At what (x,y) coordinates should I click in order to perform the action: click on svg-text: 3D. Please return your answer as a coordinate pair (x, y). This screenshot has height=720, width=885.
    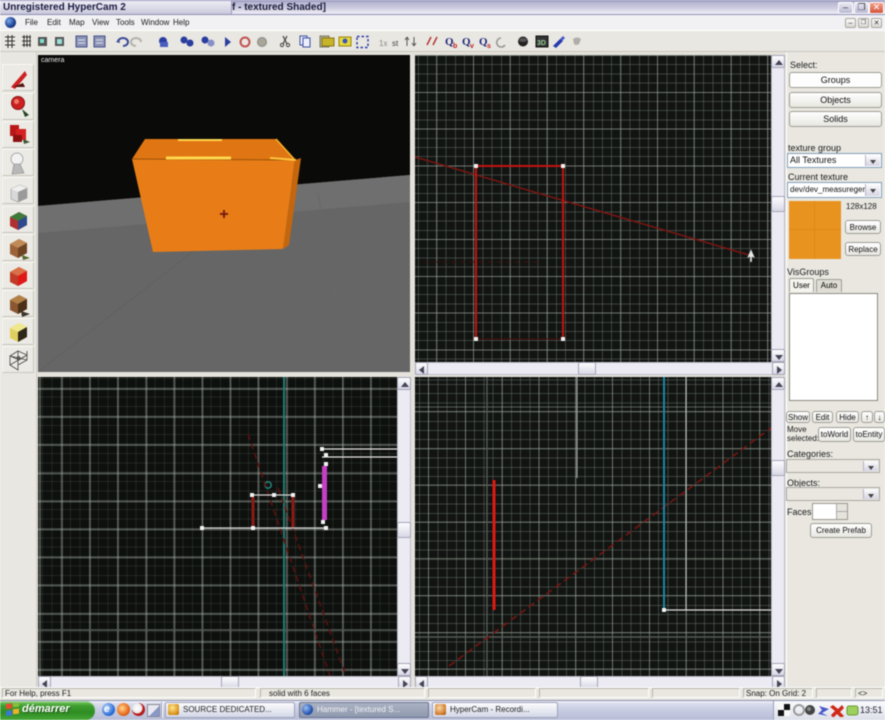
    Looking at the image, I should click on (541, 43).